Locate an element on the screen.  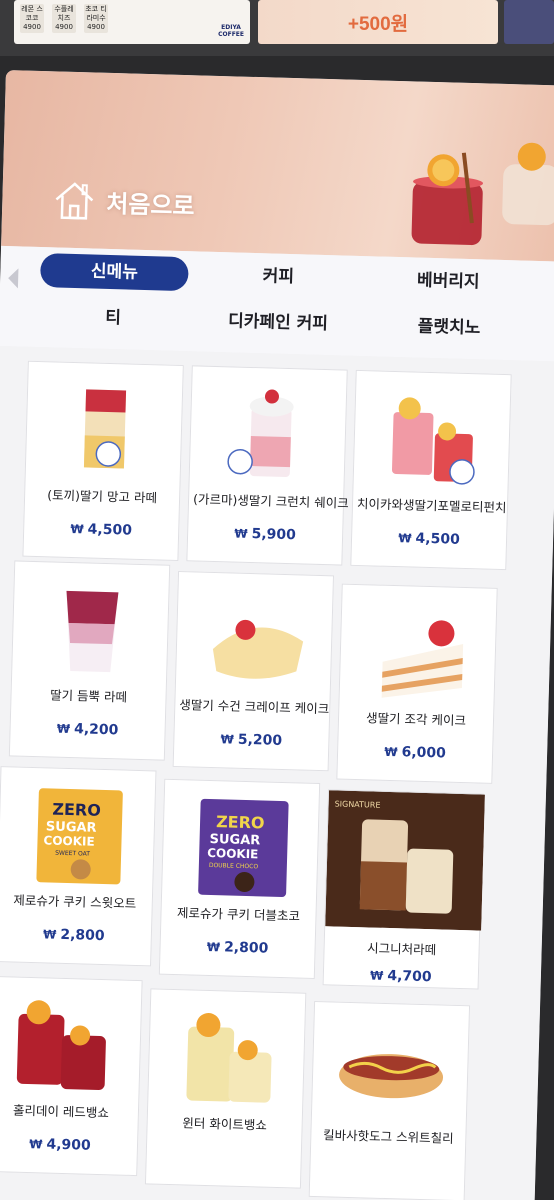
red-vin-chaud-image is located at coordinates (61, 1045).